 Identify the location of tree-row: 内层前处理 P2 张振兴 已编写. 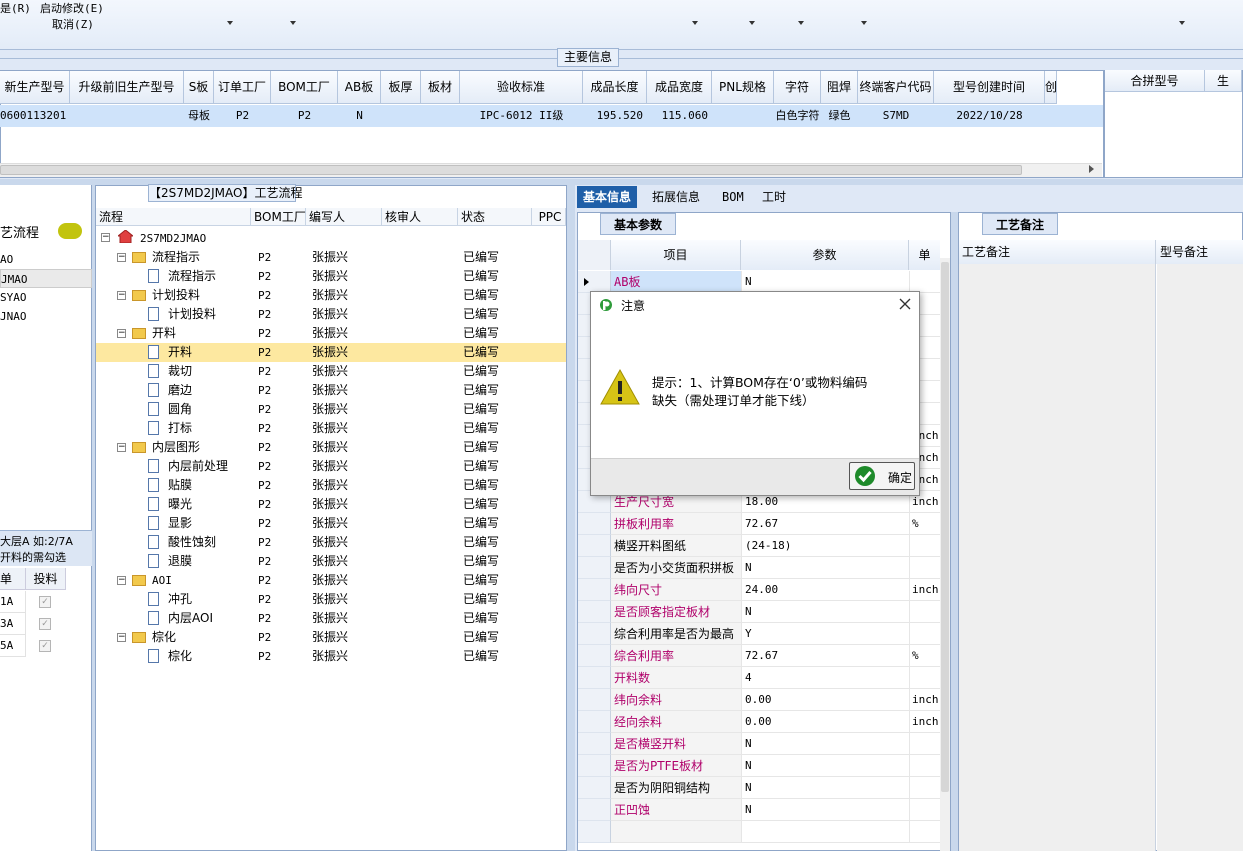
(331, 466).